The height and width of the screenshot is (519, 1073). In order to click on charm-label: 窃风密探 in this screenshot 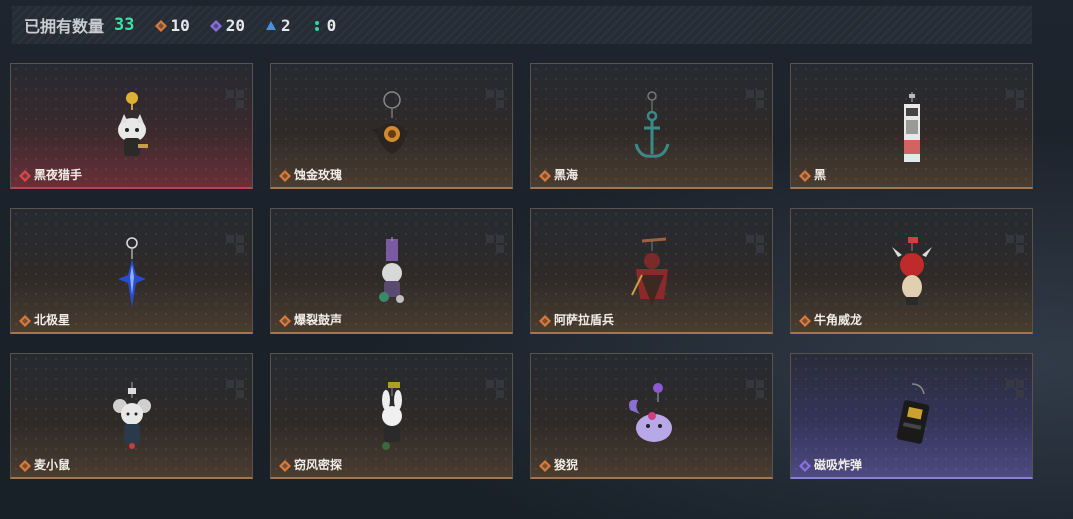, I will do `click(310, 464)`.